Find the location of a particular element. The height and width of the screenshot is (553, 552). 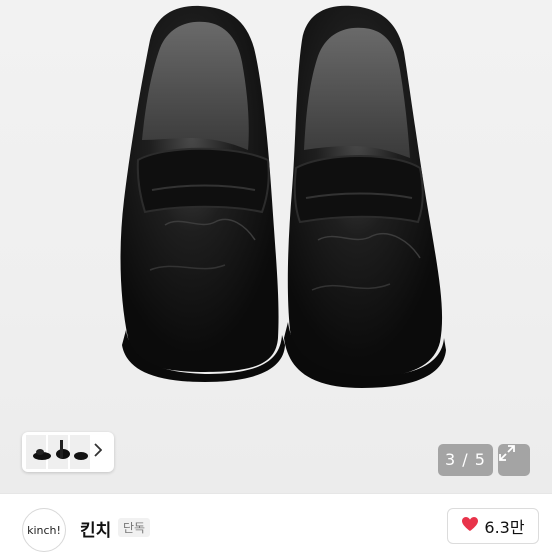

seller-avatar-text: kinch! is located at coordinates (44, 530).